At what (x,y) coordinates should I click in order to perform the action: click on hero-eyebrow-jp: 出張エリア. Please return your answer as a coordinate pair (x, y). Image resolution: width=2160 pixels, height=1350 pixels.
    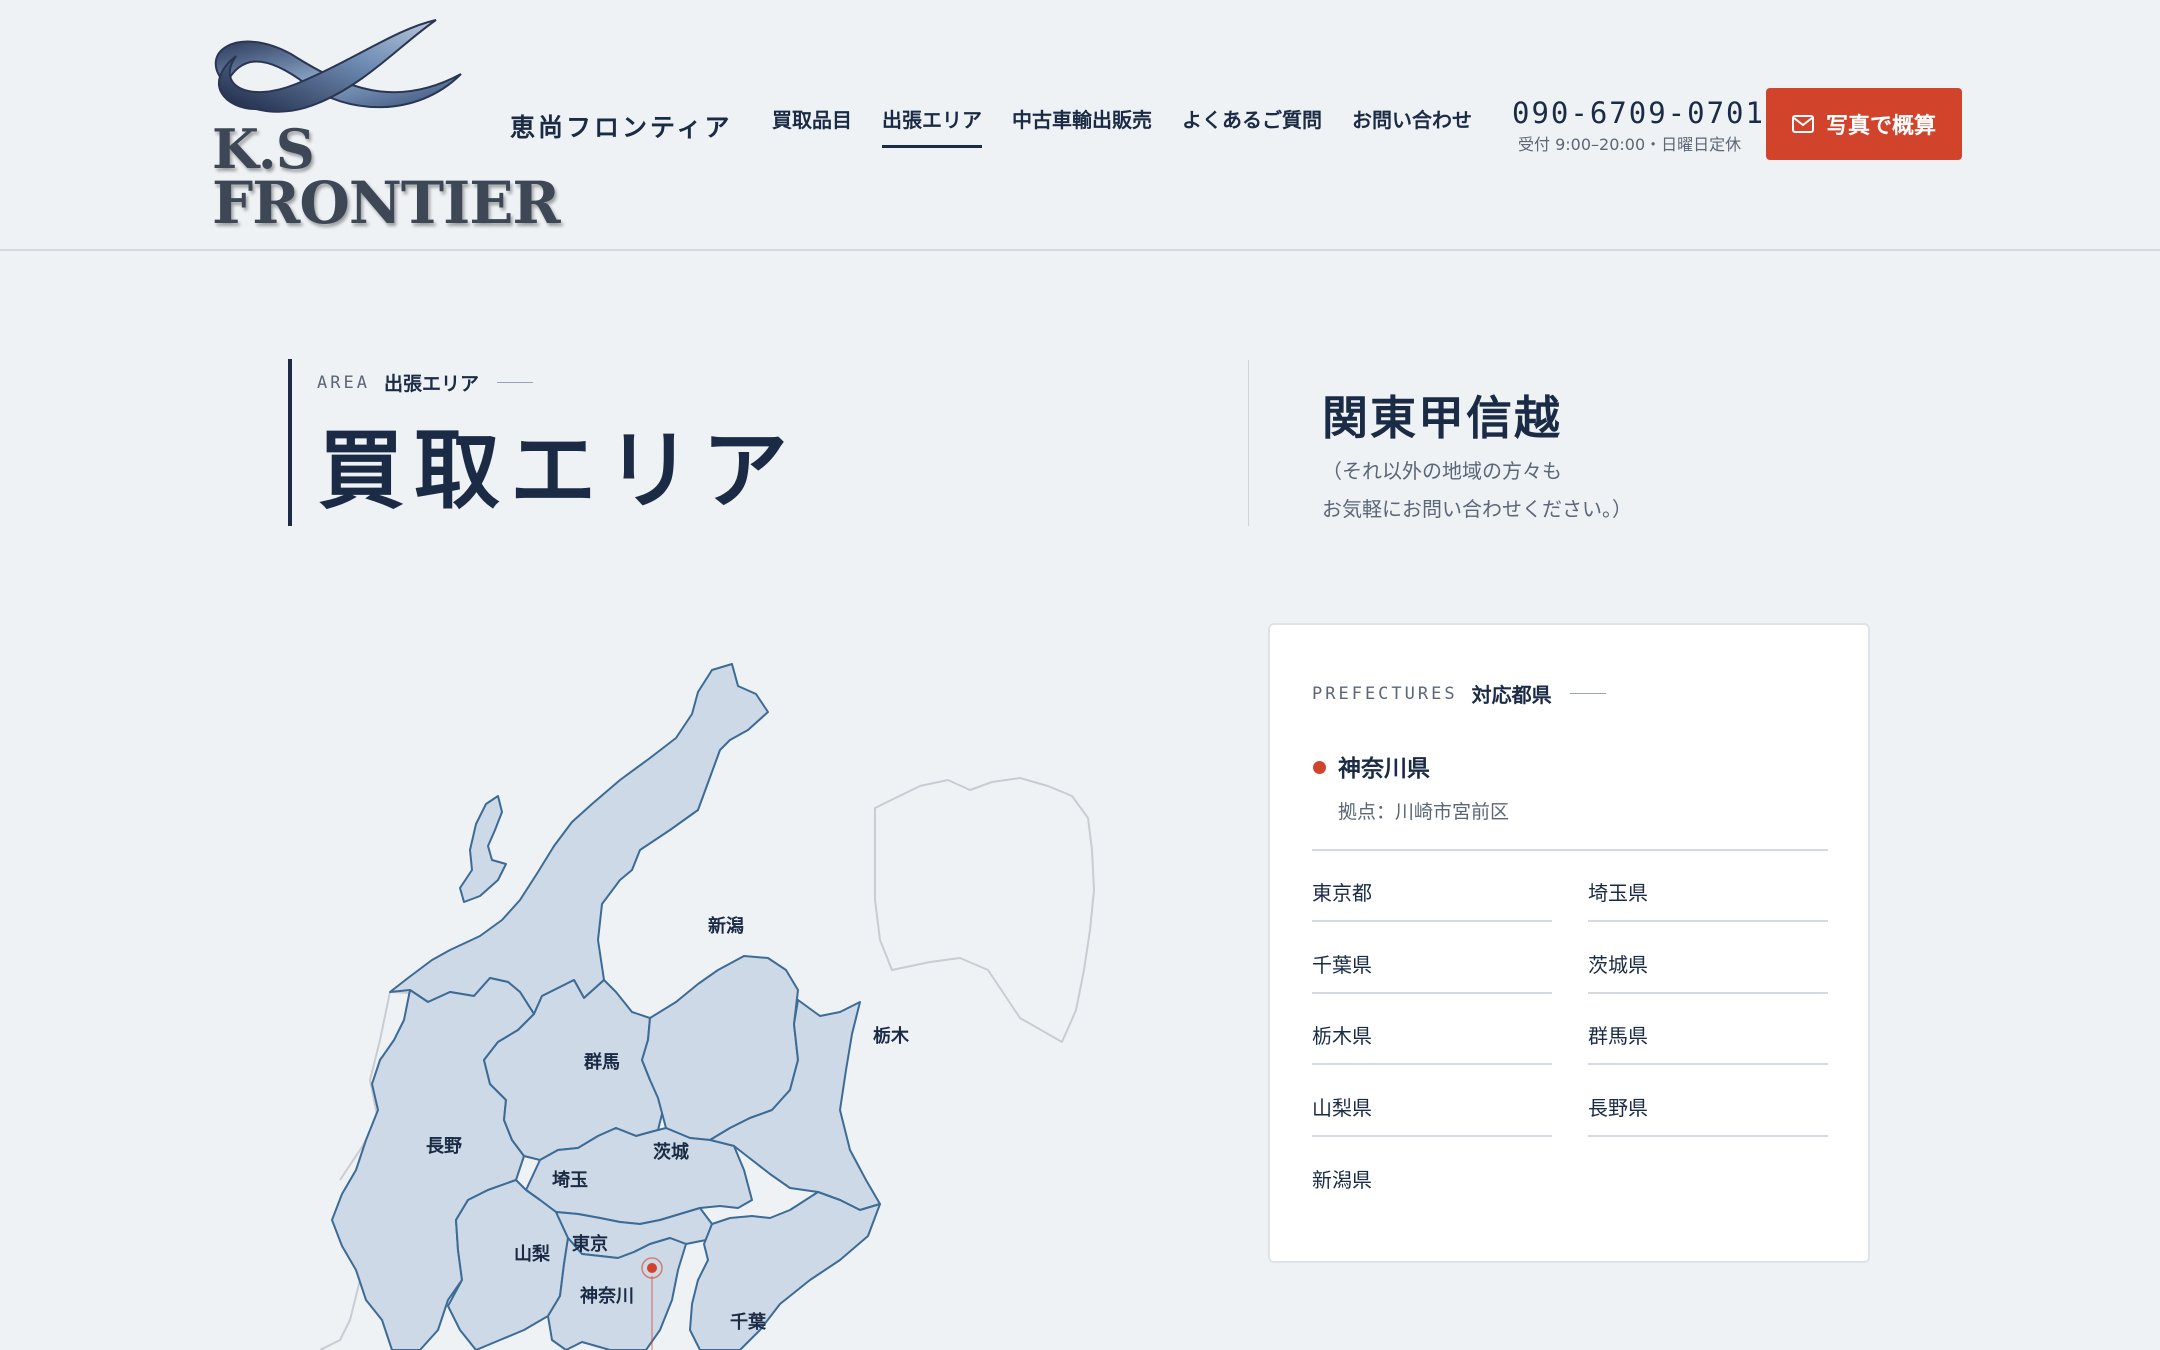
    Looking at the image, I should click on (431, 384).